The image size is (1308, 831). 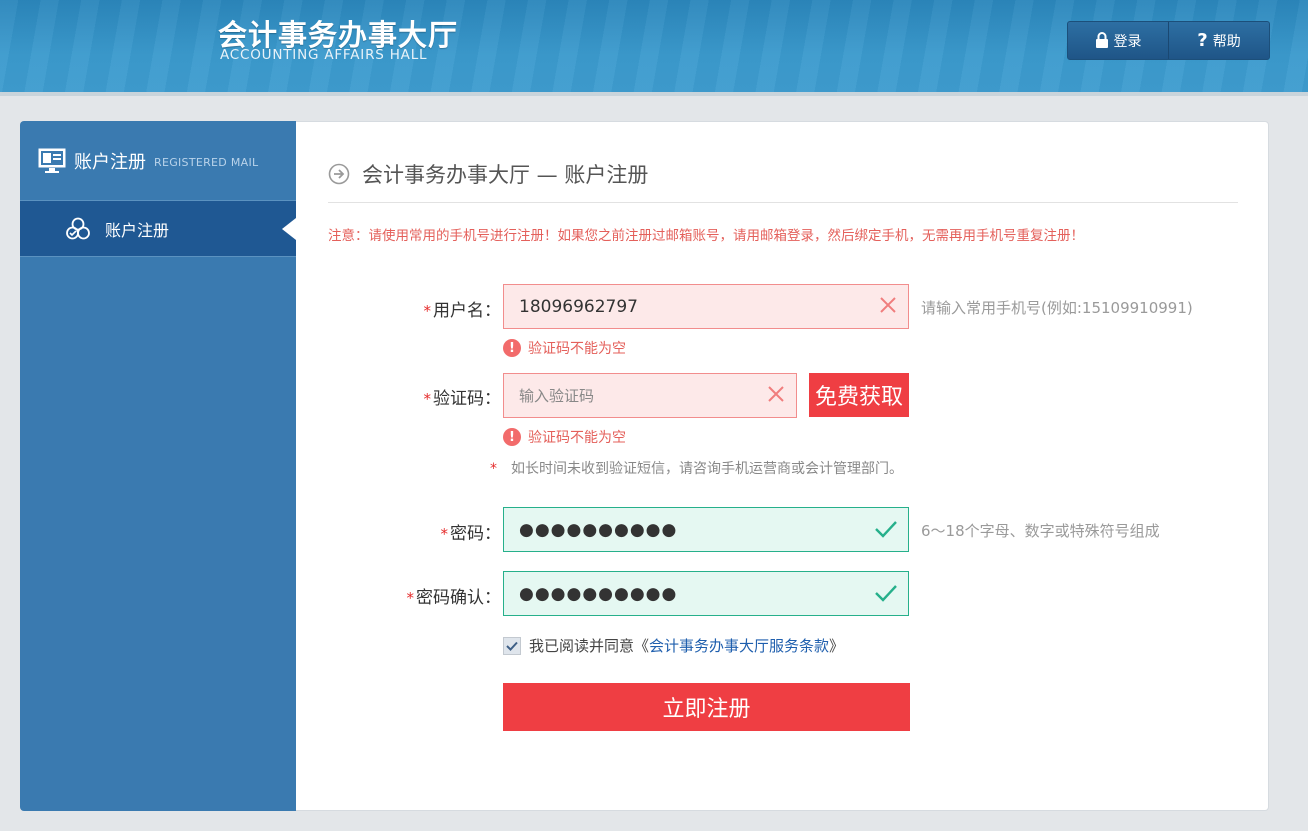 What do you see at coordinates (505, 175) in the screenshot?
I see `page-title-text: 会计事务办事大厅 — 账户注册` at bounding box center [505, 175].